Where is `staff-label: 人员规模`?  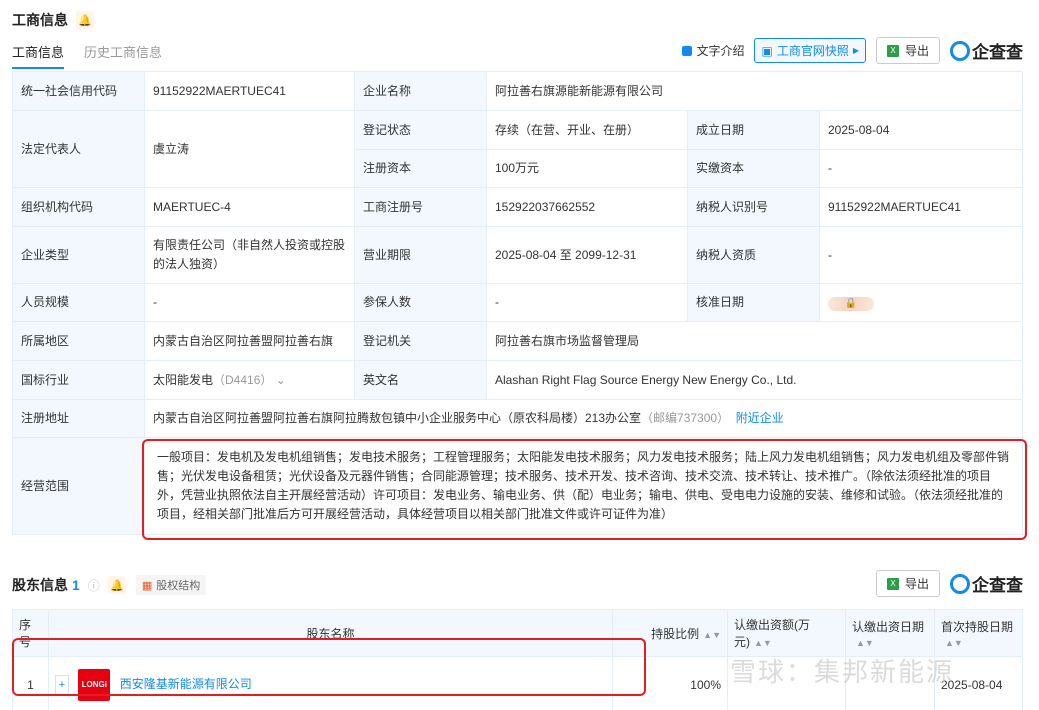
staff-label: 人员规模 is located at coordinates (78, 302).